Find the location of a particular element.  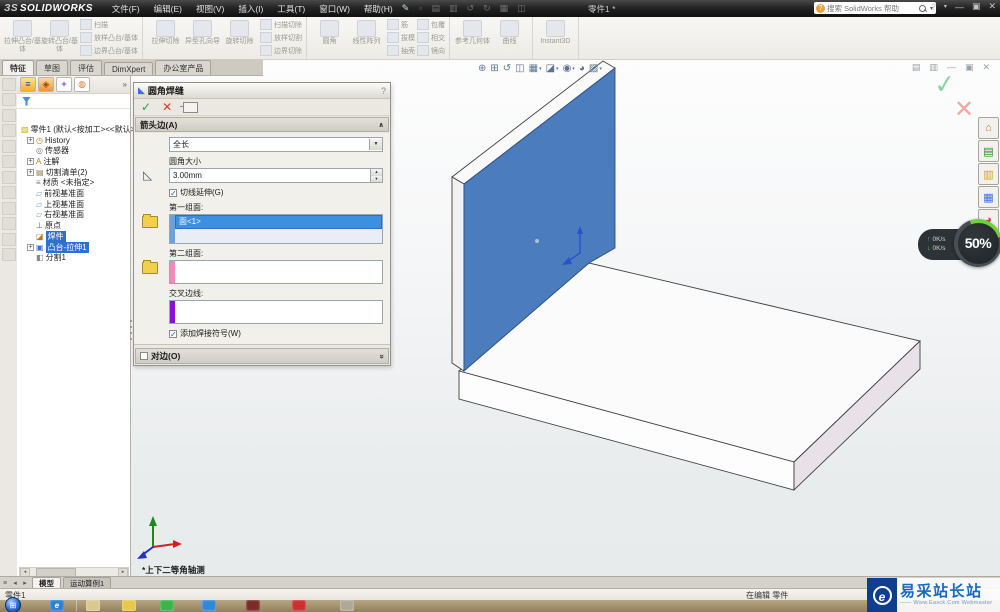

quick-access-icon: ◫ is located at coordinates (521, 8).